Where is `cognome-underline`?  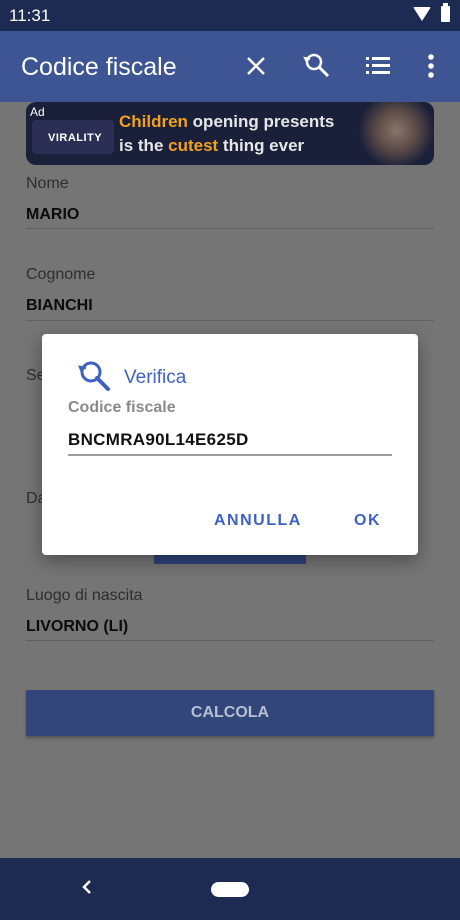
cognome-underline is located at coordinates (230, 320).